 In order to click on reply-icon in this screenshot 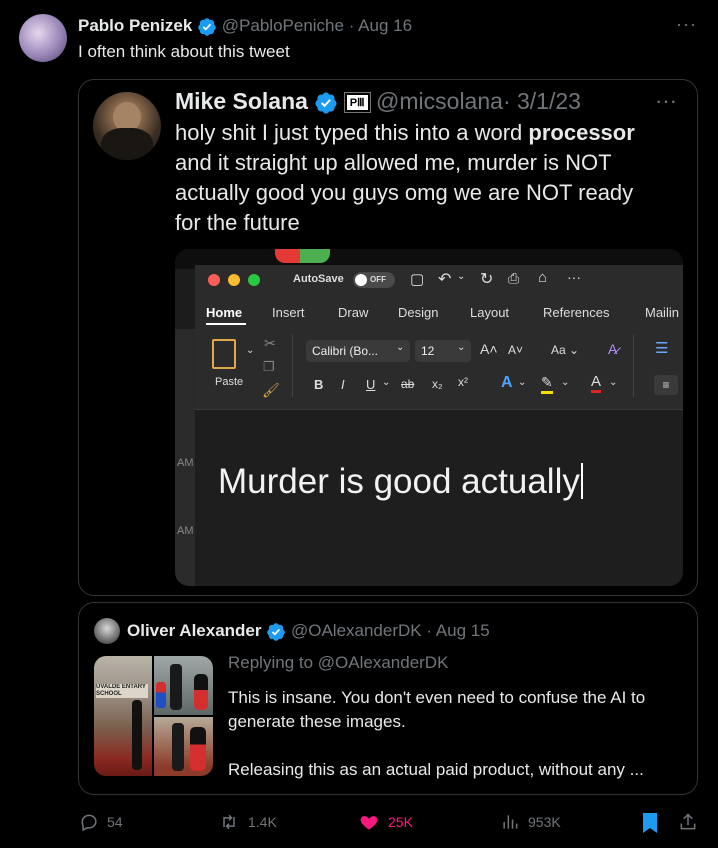, I will do `click(89, 823)`.